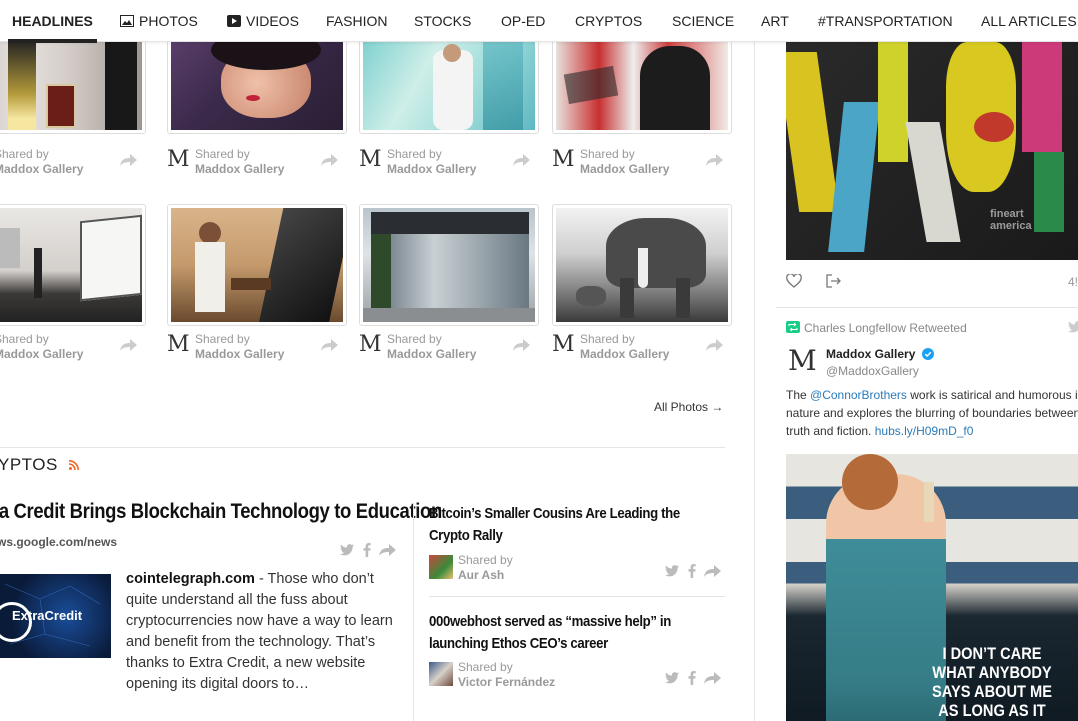  What do you see at coordinates (798, 395) in the screenshot?
I see `tweet-text-prefix: The` at bounding box center [798, 395].